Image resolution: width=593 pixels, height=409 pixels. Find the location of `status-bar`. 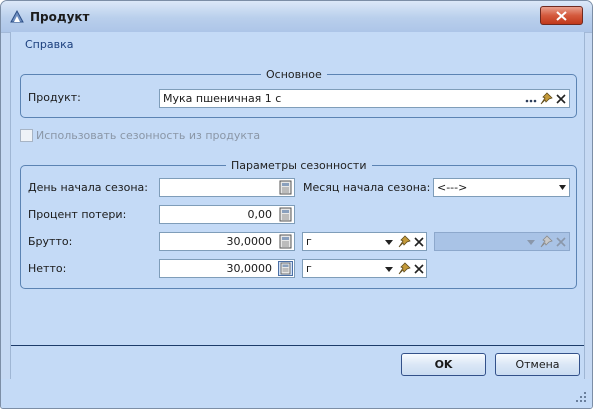

status-bar is located at coordinates (296, 393).